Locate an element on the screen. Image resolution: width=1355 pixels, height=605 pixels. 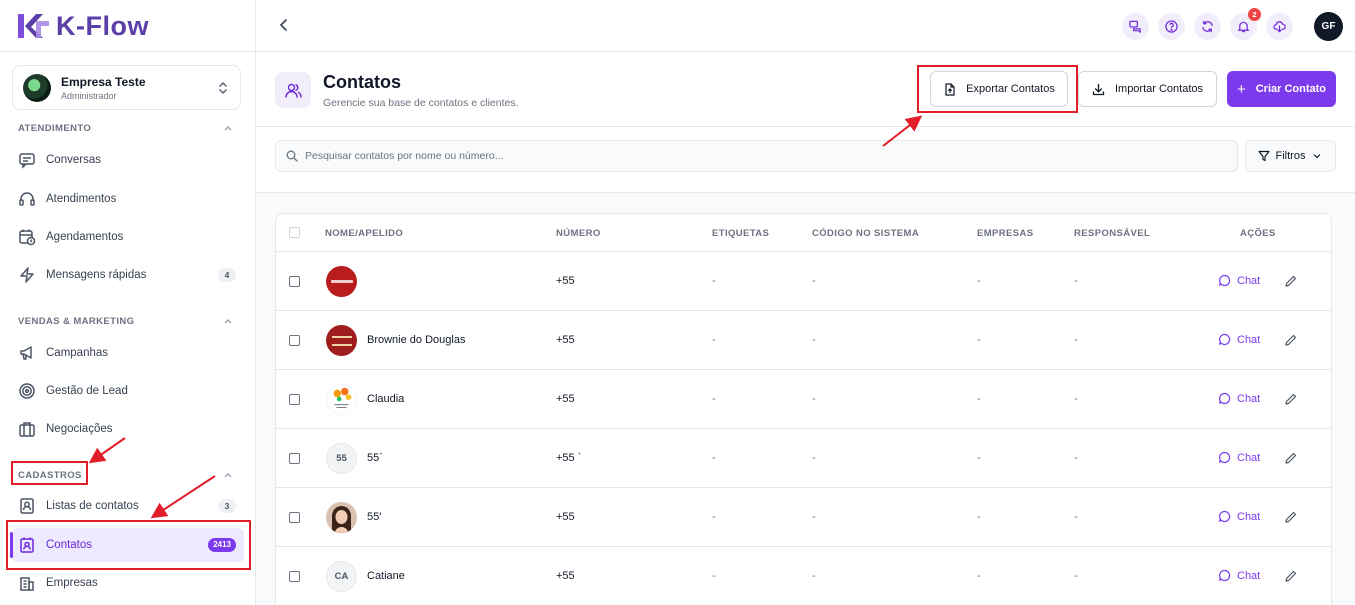
search-input is located at coordinates (755, 156).